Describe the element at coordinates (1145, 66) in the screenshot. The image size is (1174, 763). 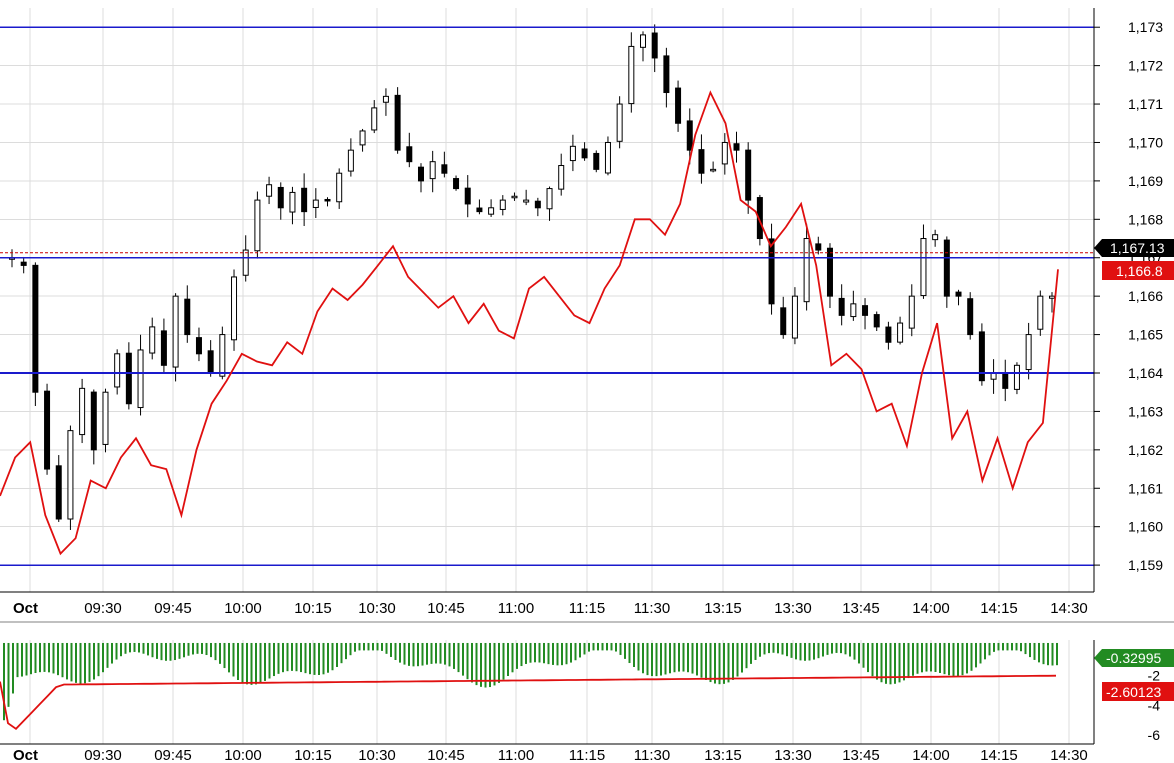
I see `y-tick-label: 1,172` at that location.